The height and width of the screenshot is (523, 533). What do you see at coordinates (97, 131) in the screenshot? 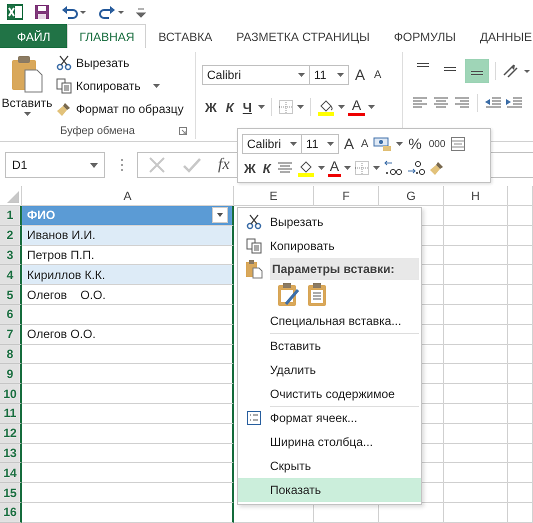
I see `group-label: Буфер обмена` at bounding box center [97, 131].